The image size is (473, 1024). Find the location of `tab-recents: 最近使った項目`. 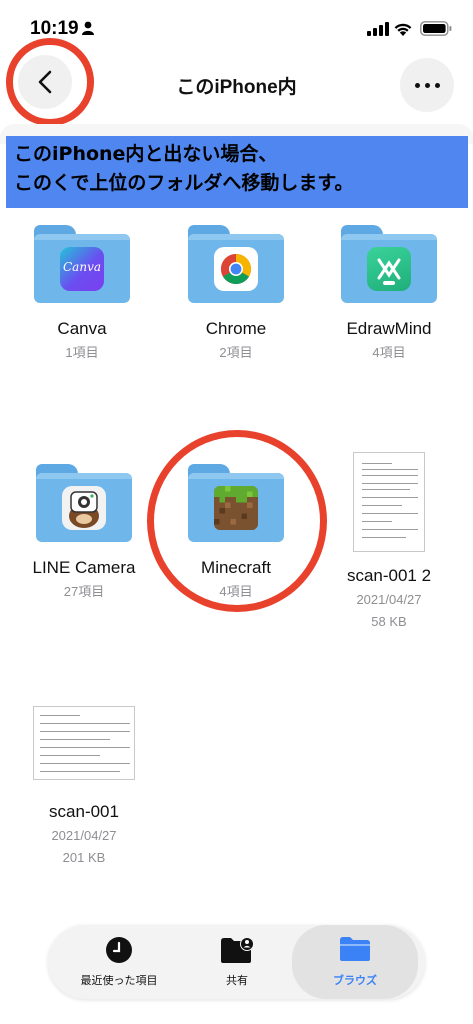

tab-recents: 最近使った項目 is located at coordinates (119, 962).